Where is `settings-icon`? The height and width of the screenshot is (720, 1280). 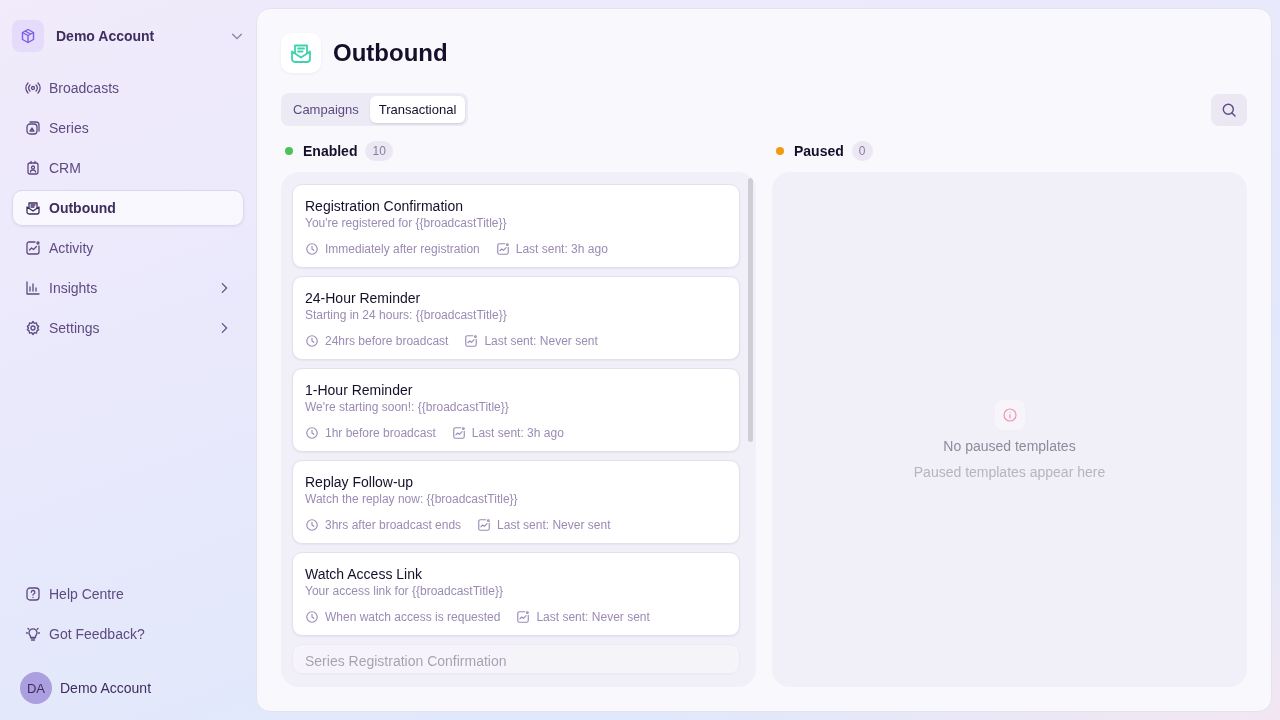
settings-icon is located at coordinates (33, 328).